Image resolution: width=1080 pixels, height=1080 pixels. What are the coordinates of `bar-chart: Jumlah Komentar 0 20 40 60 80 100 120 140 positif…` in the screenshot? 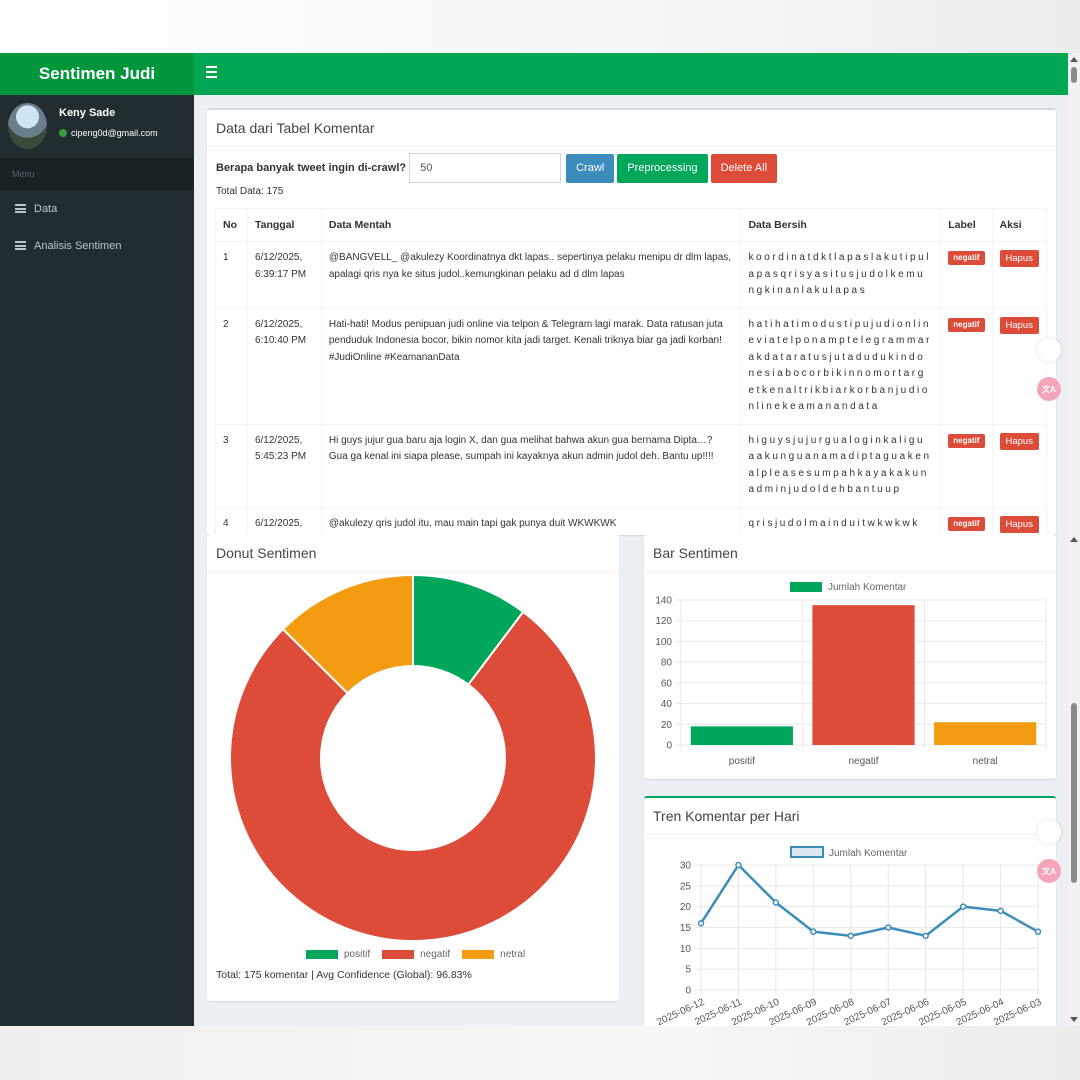 It's located at (851, 674).